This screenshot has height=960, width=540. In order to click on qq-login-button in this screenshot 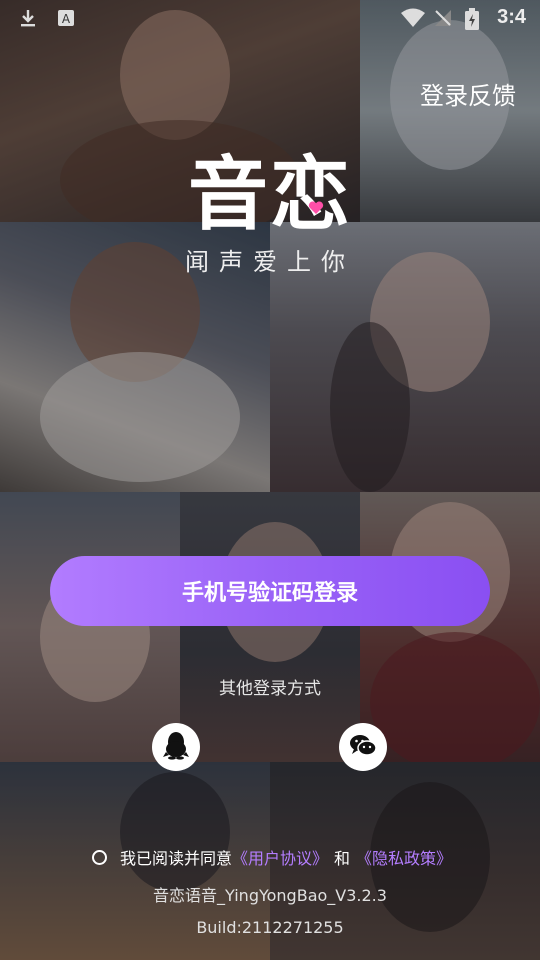, I will do `click(176, 747)`.